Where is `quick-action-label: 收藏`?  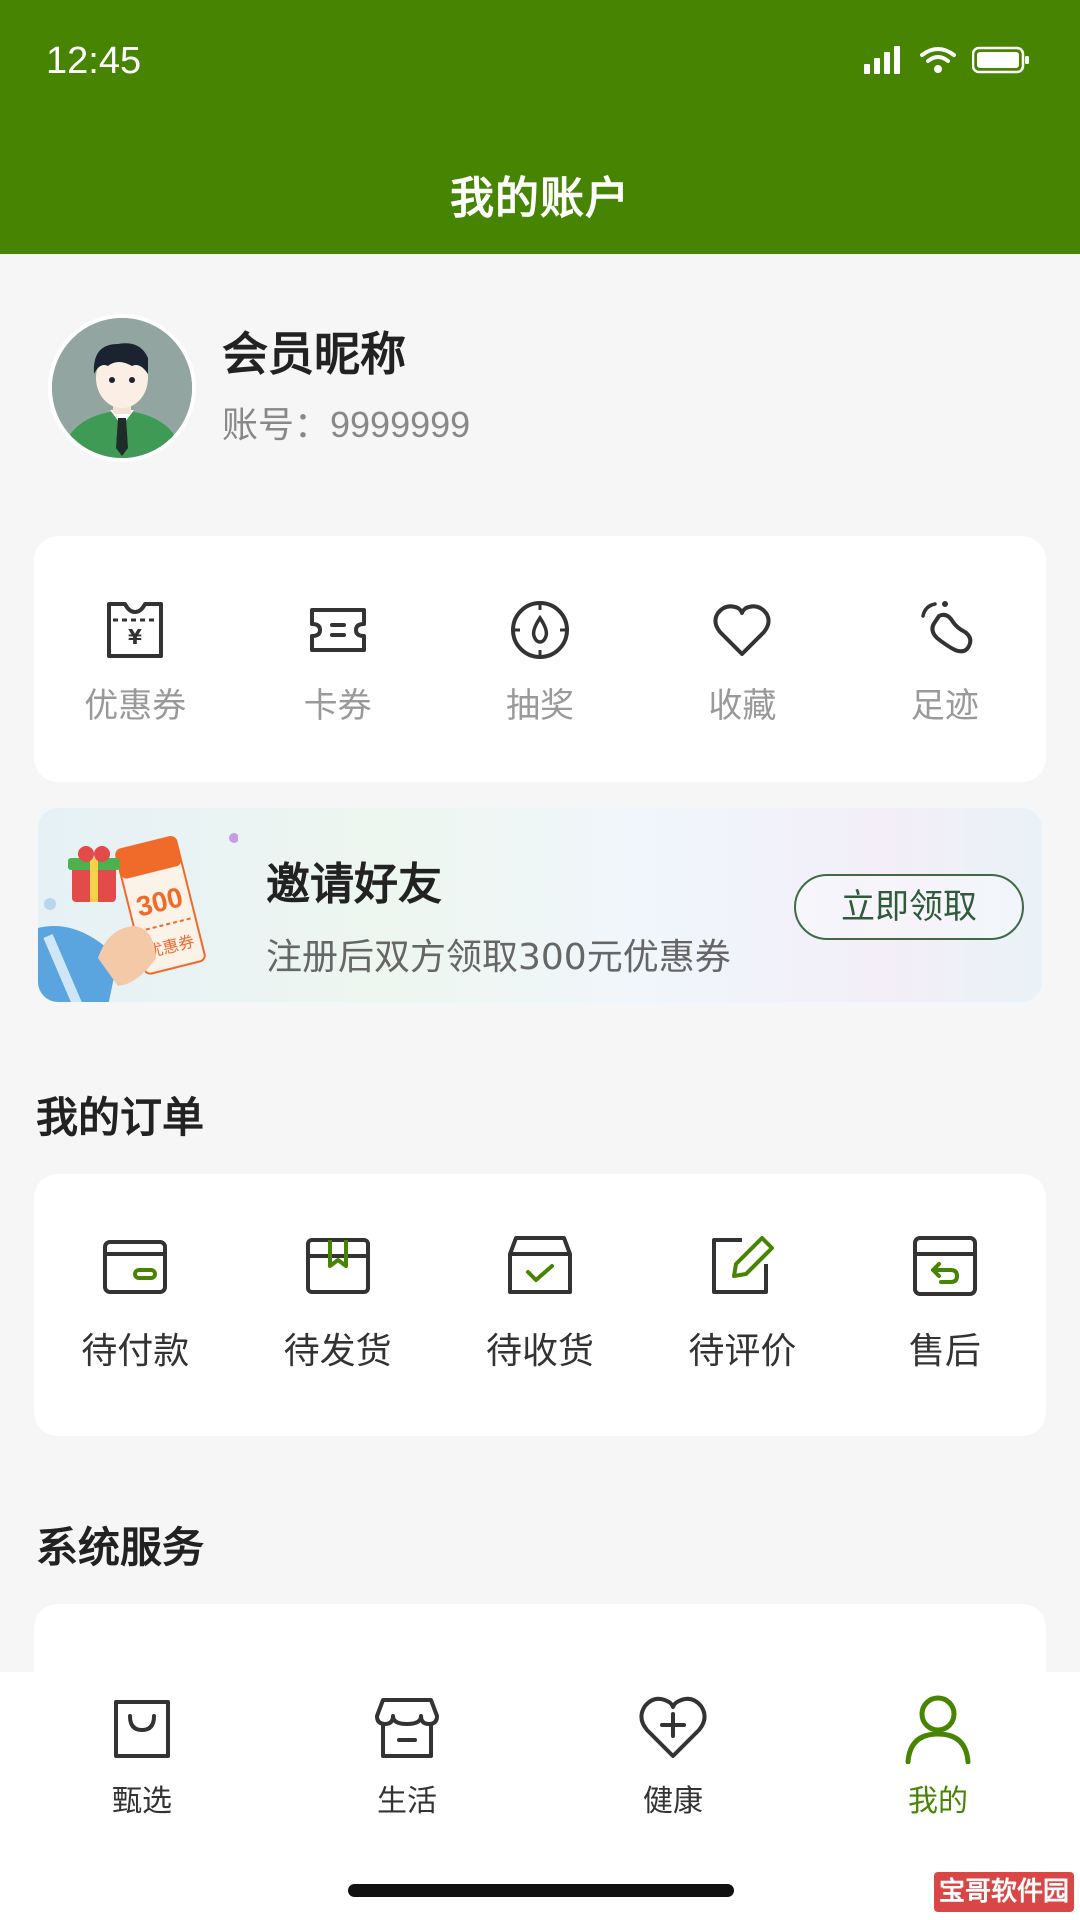 quick-action-label: 收藏 is located at coordinates (742, 706).